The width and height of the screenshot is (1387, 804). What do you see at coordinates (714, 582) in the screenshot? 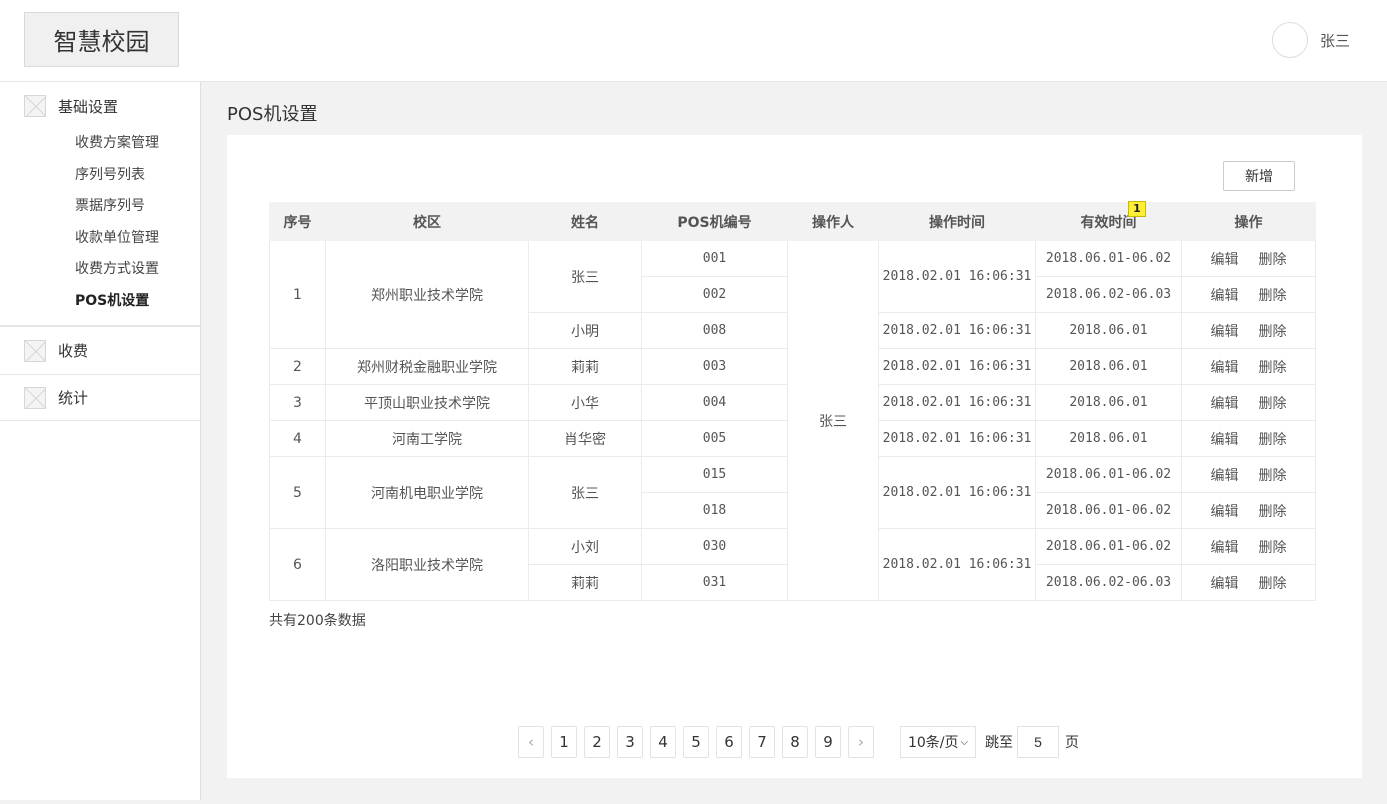
I see `cell-pos-no: 031` at bounding box center [714, 582].